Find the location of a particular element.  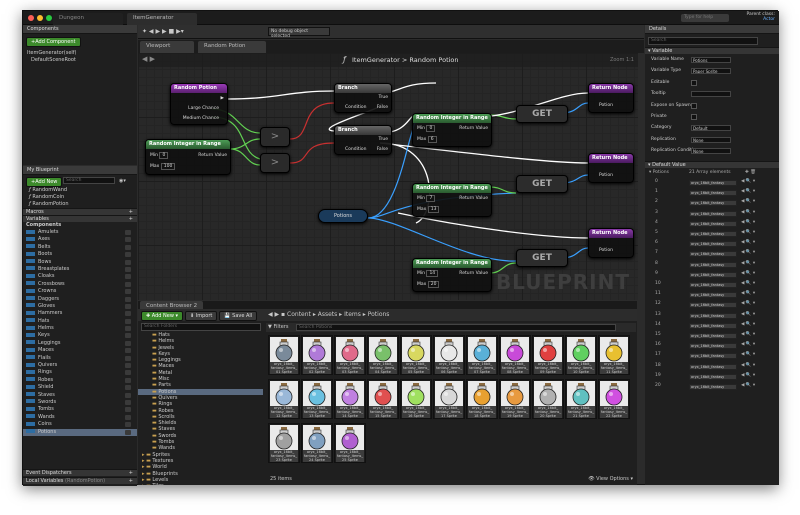

tab-dungeon: Dungeon is located at coordinates (88, 19).